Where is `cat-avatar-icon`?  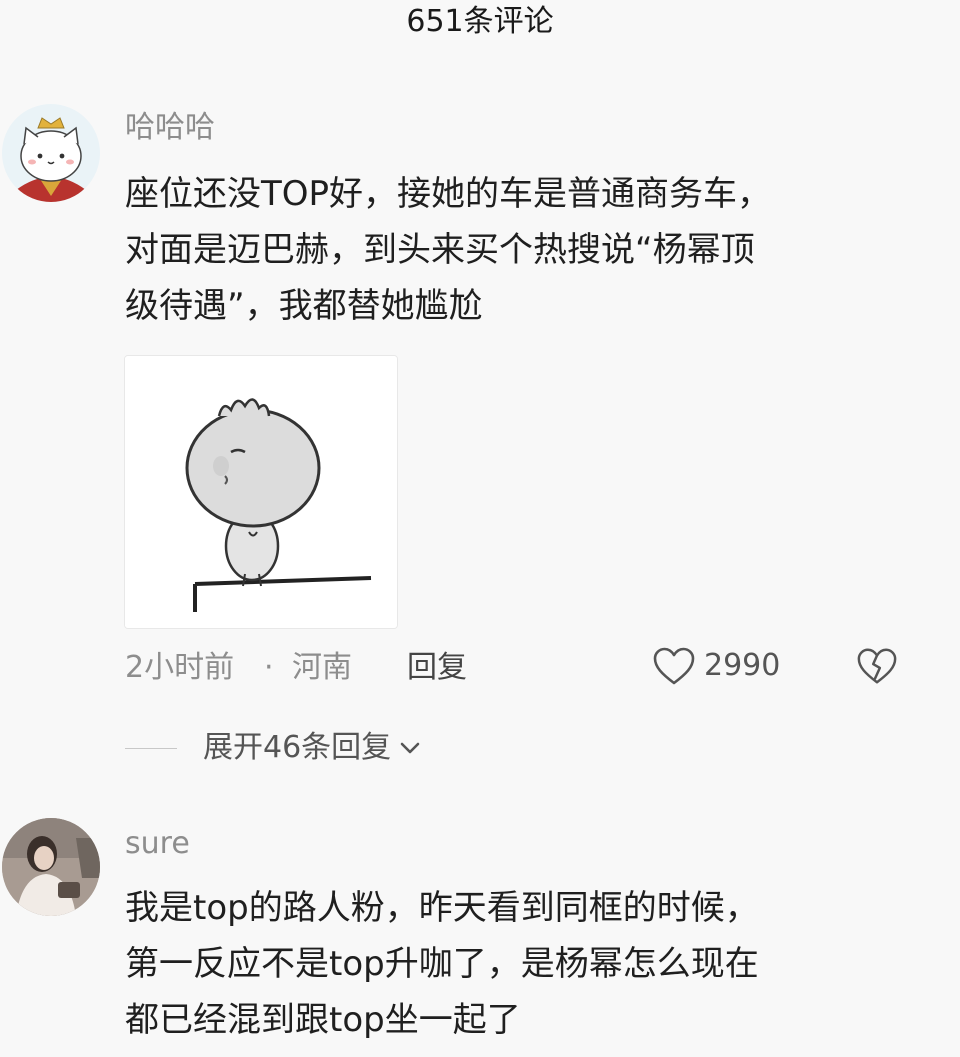
cat-avatar-icon is located at coordinates (51, 153).